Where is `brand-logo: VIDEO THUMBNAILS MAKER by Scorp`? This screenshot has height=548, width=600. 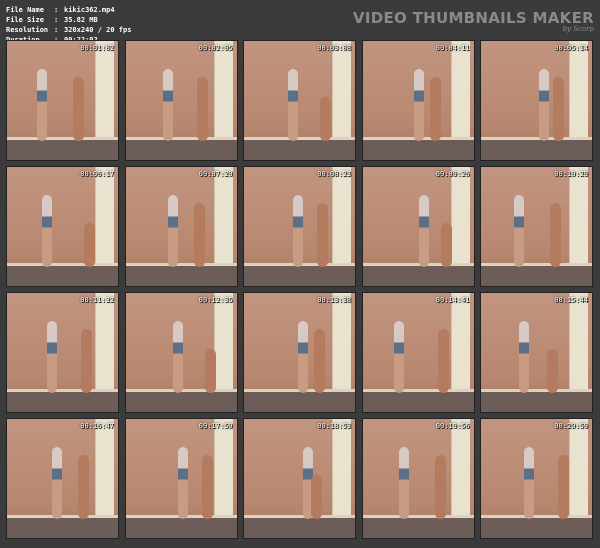
brand-logo: VIDEO THUMBNAILS MAKER by Scorp is located at coordinates (473, 21).